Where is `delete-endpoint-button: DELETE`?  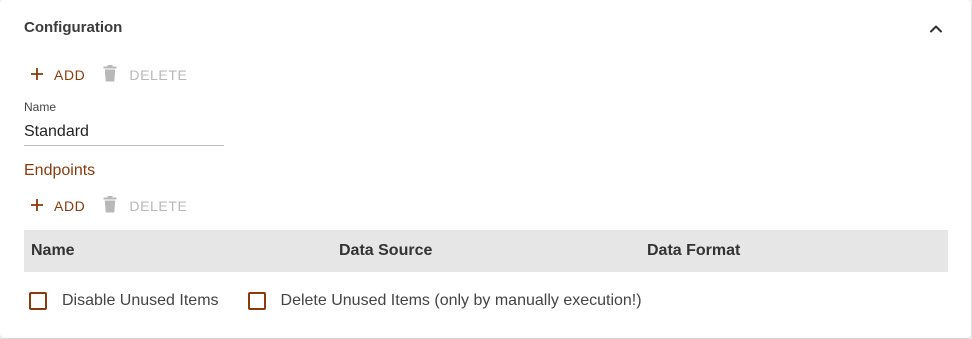 delete-endpoint-button: DELETE is located at coordinates (145, 206).